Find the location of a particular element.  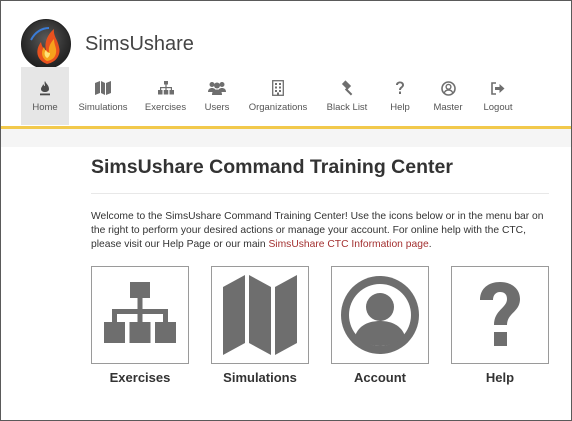

account-tile is located at coordinates (380, 315).